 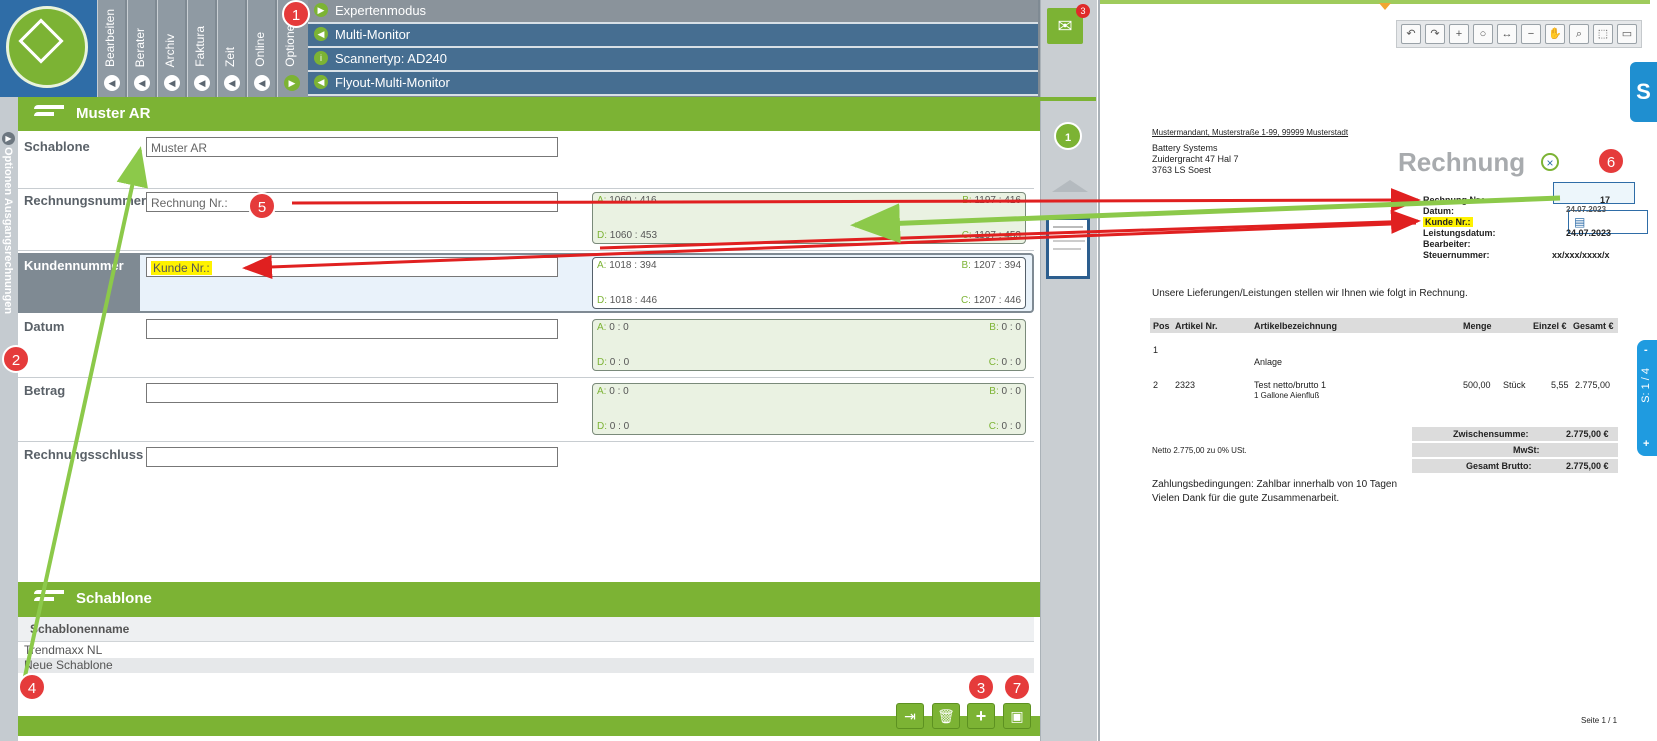 I want to click on annotation-badge: 6, so click(x=1611, y=161).